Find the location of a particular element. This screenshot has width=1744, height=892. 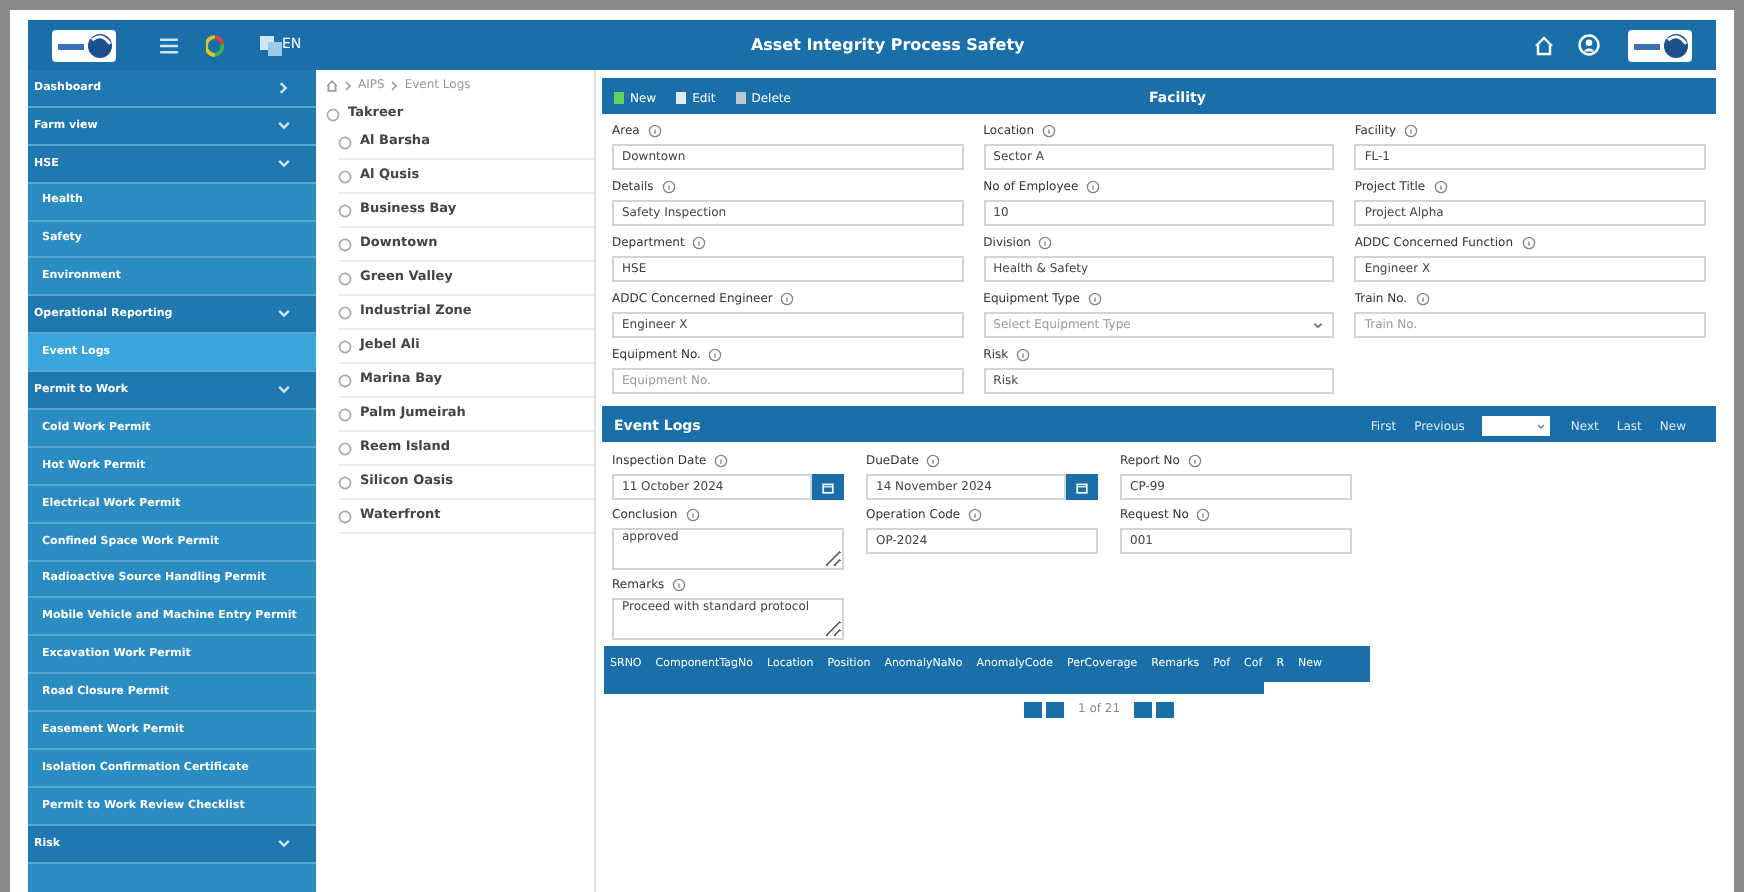

user-icon is located at coordinates (1589, 45).